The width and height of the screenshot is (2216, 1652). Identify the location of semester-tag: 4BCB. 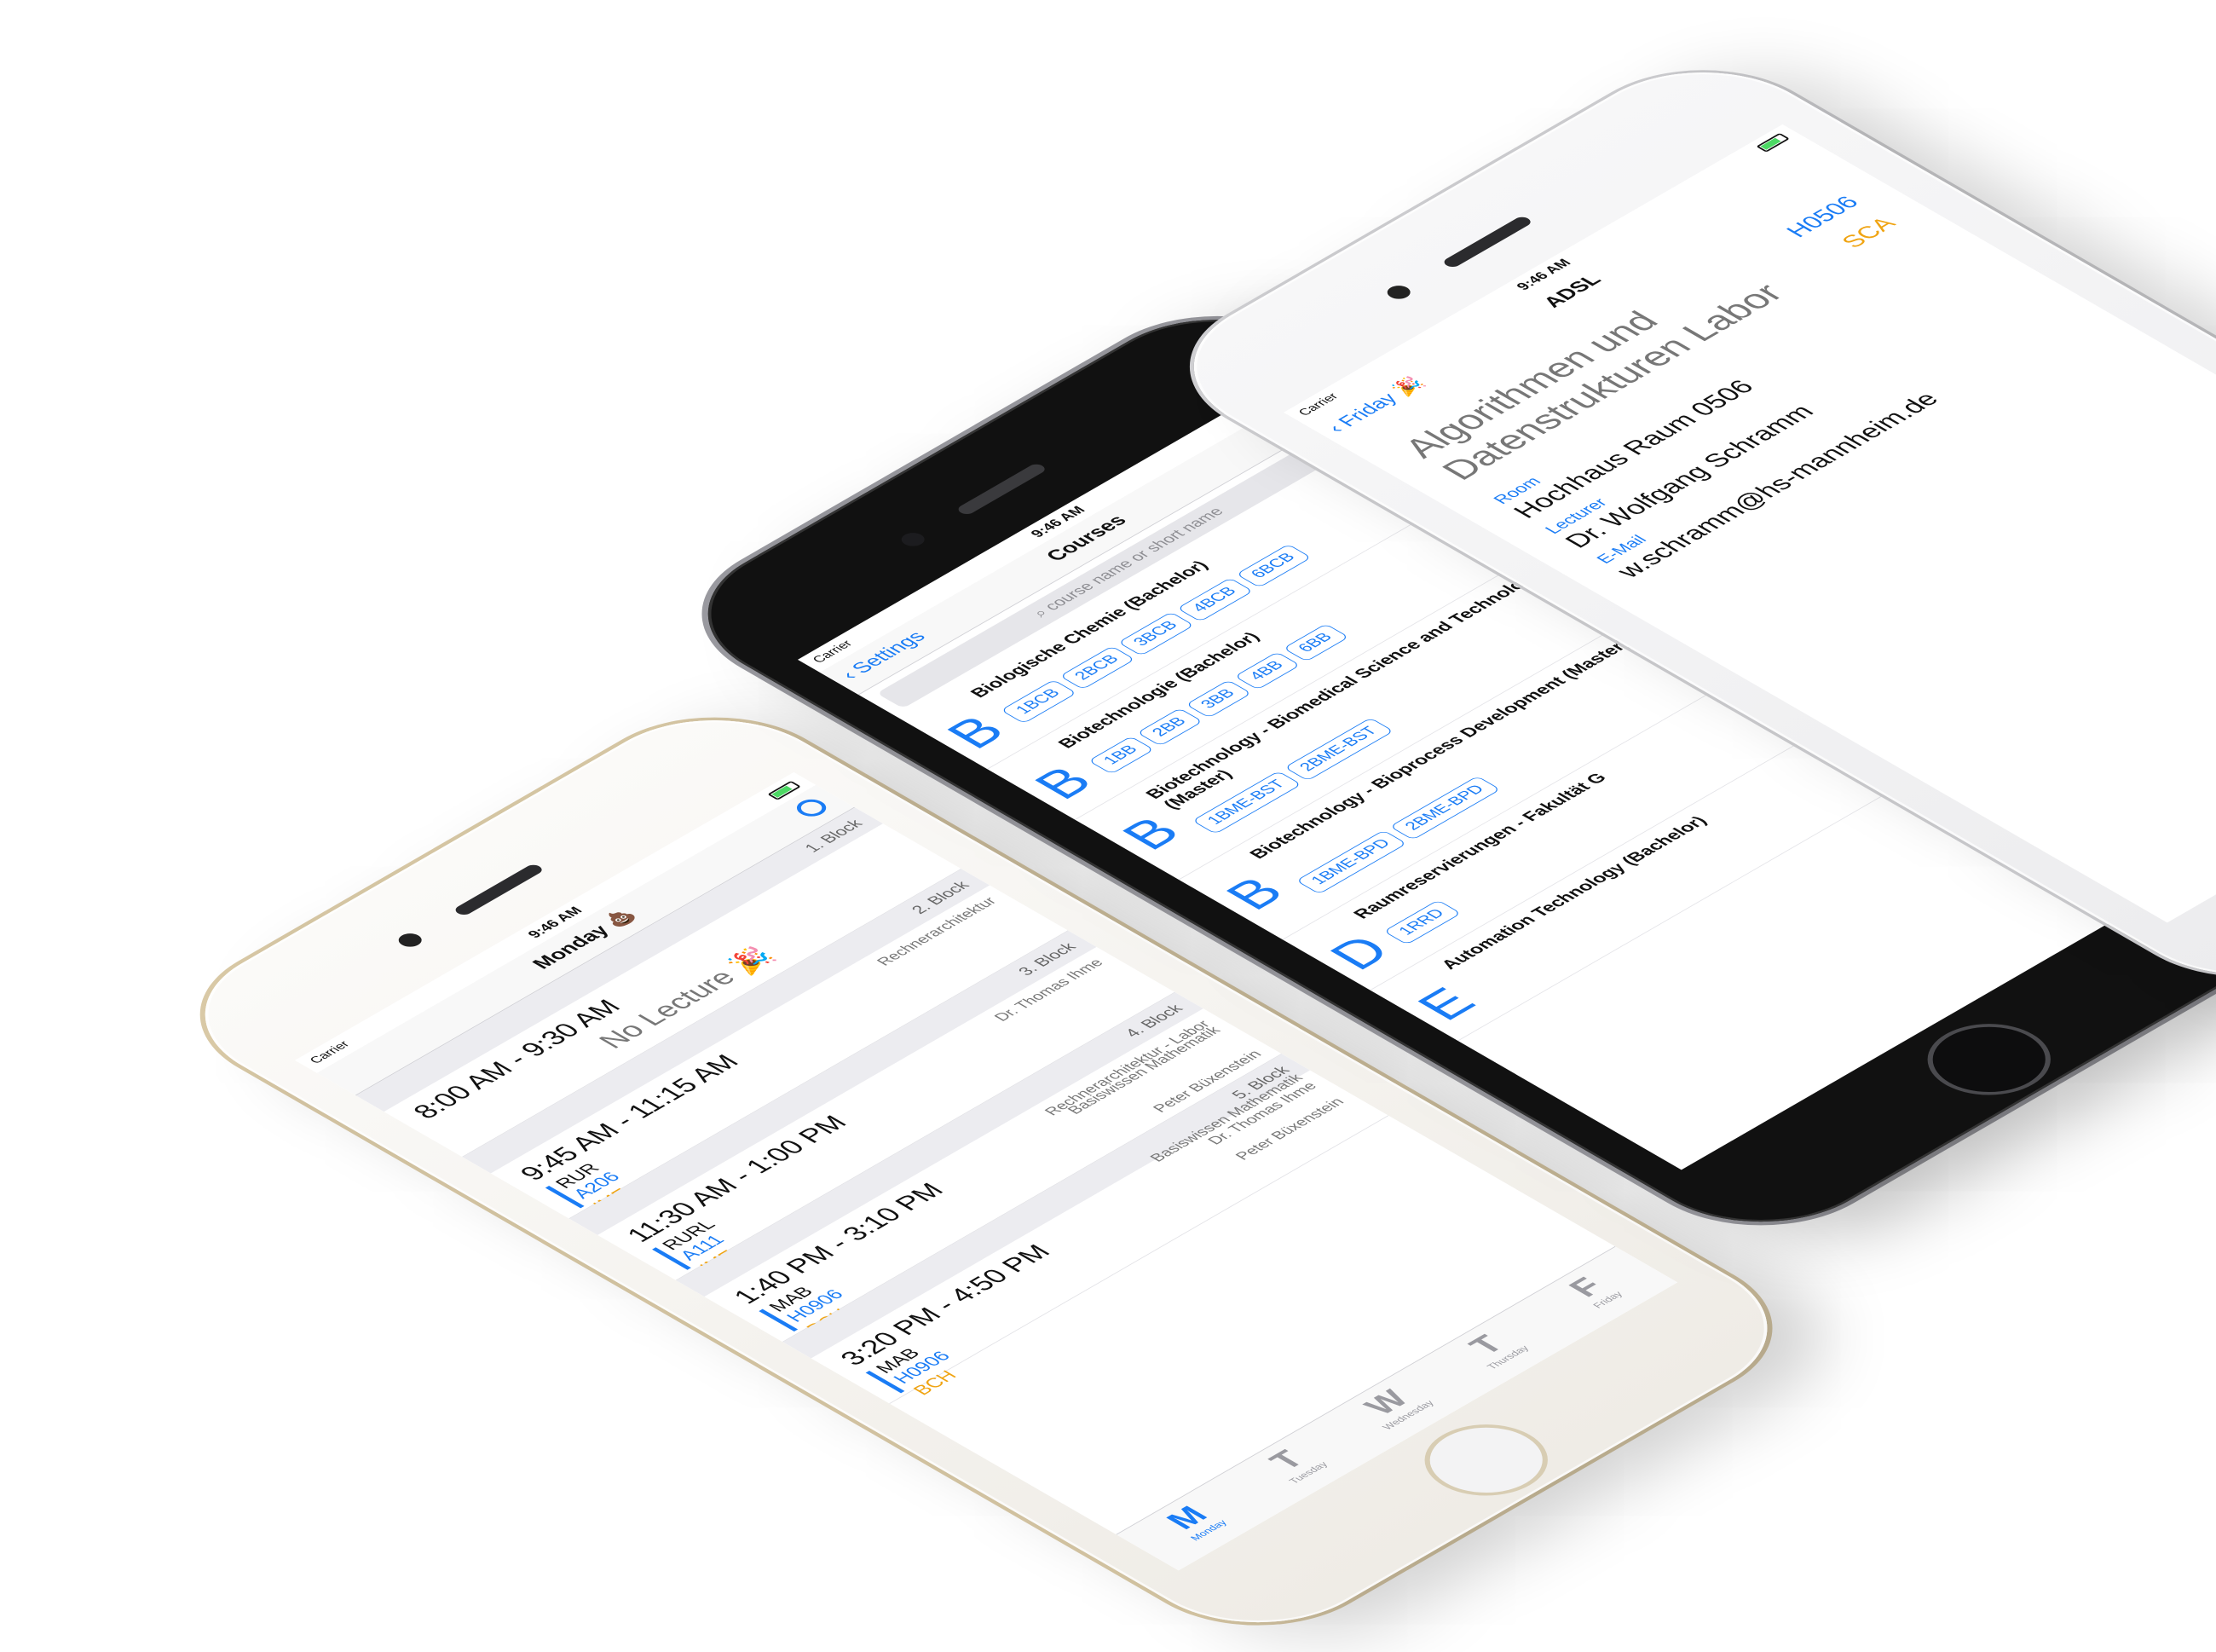
(1215, 599).